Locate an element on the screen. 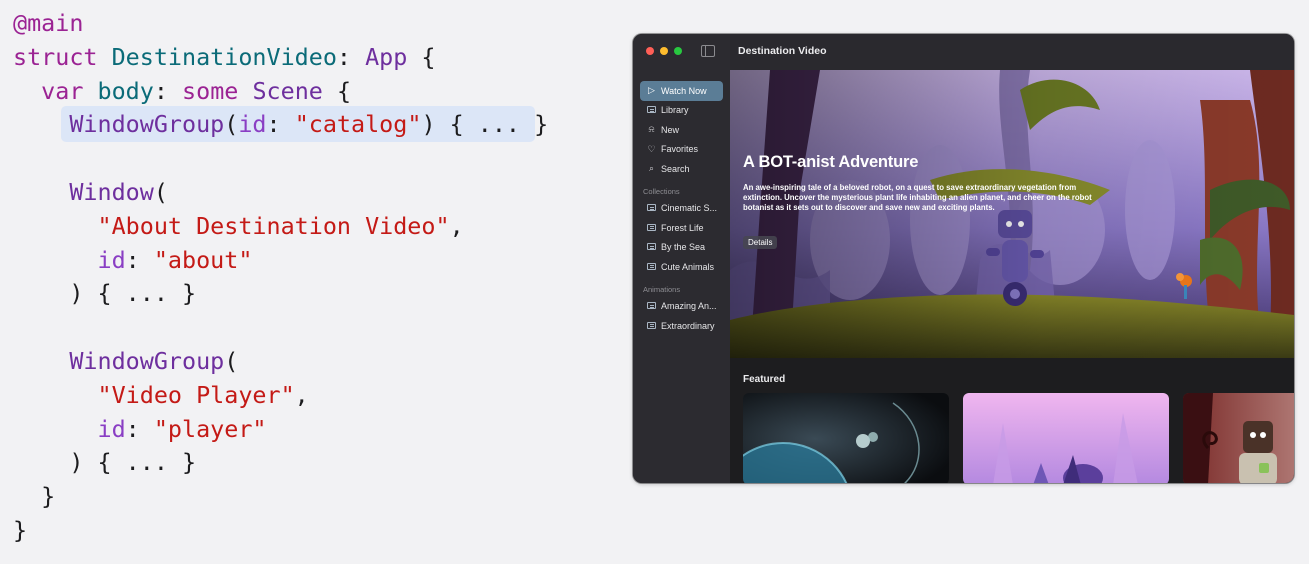 This screenshot has height=564, width=1309. code-line: "About Destination Video", is located at coordinates (280, 227).